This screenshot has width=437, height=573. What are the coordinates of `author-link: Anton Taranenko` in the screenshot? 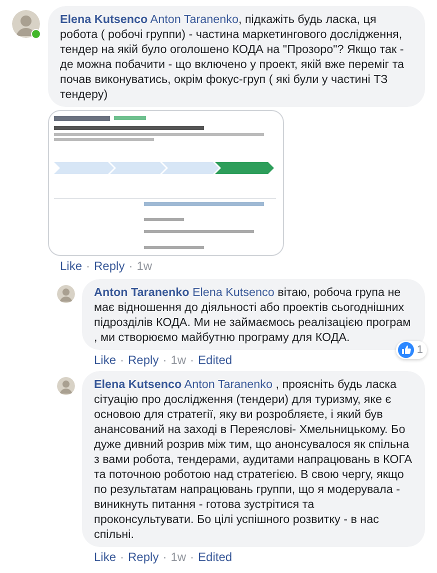 It's located at (142, 292).